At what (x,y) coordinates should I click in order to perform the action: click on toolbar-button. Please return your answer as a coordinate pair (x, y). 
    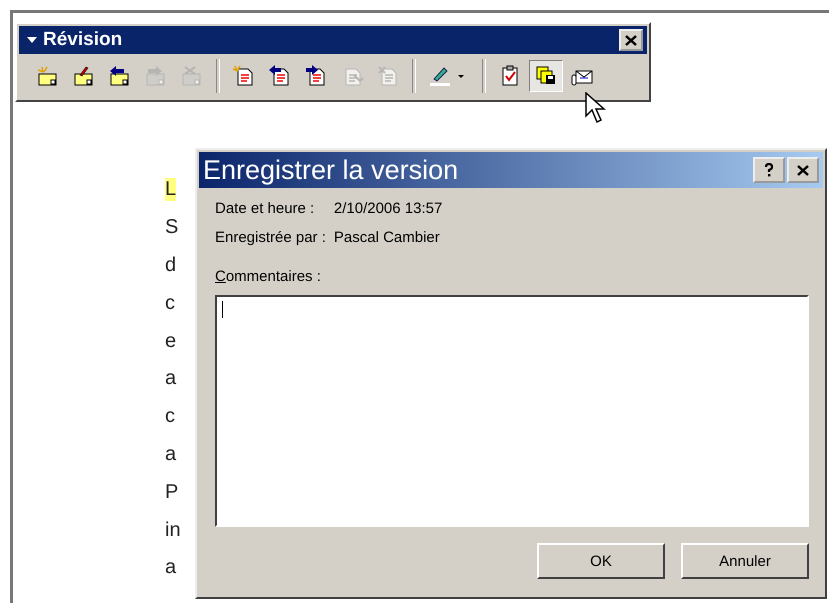
    Looking at the image, I should click on (546, 76).